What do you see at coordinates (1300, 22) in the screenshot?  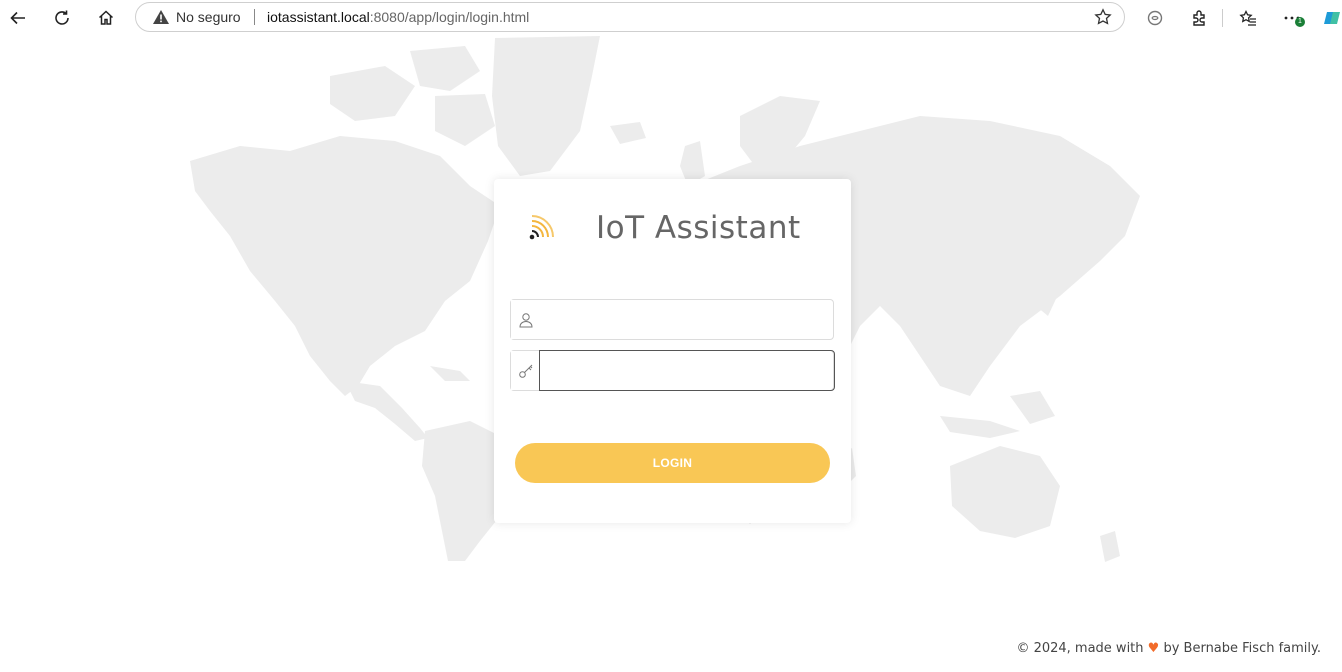 I see `notification-badge: 1` at bounding box center [1300, 22].